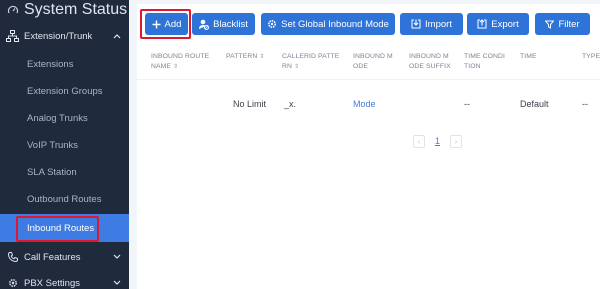  What do you see at coordinates (311, 56) in the screenshot?
I see `column-header-text: CALLERID PATTE` at bounding box center [311, 56].